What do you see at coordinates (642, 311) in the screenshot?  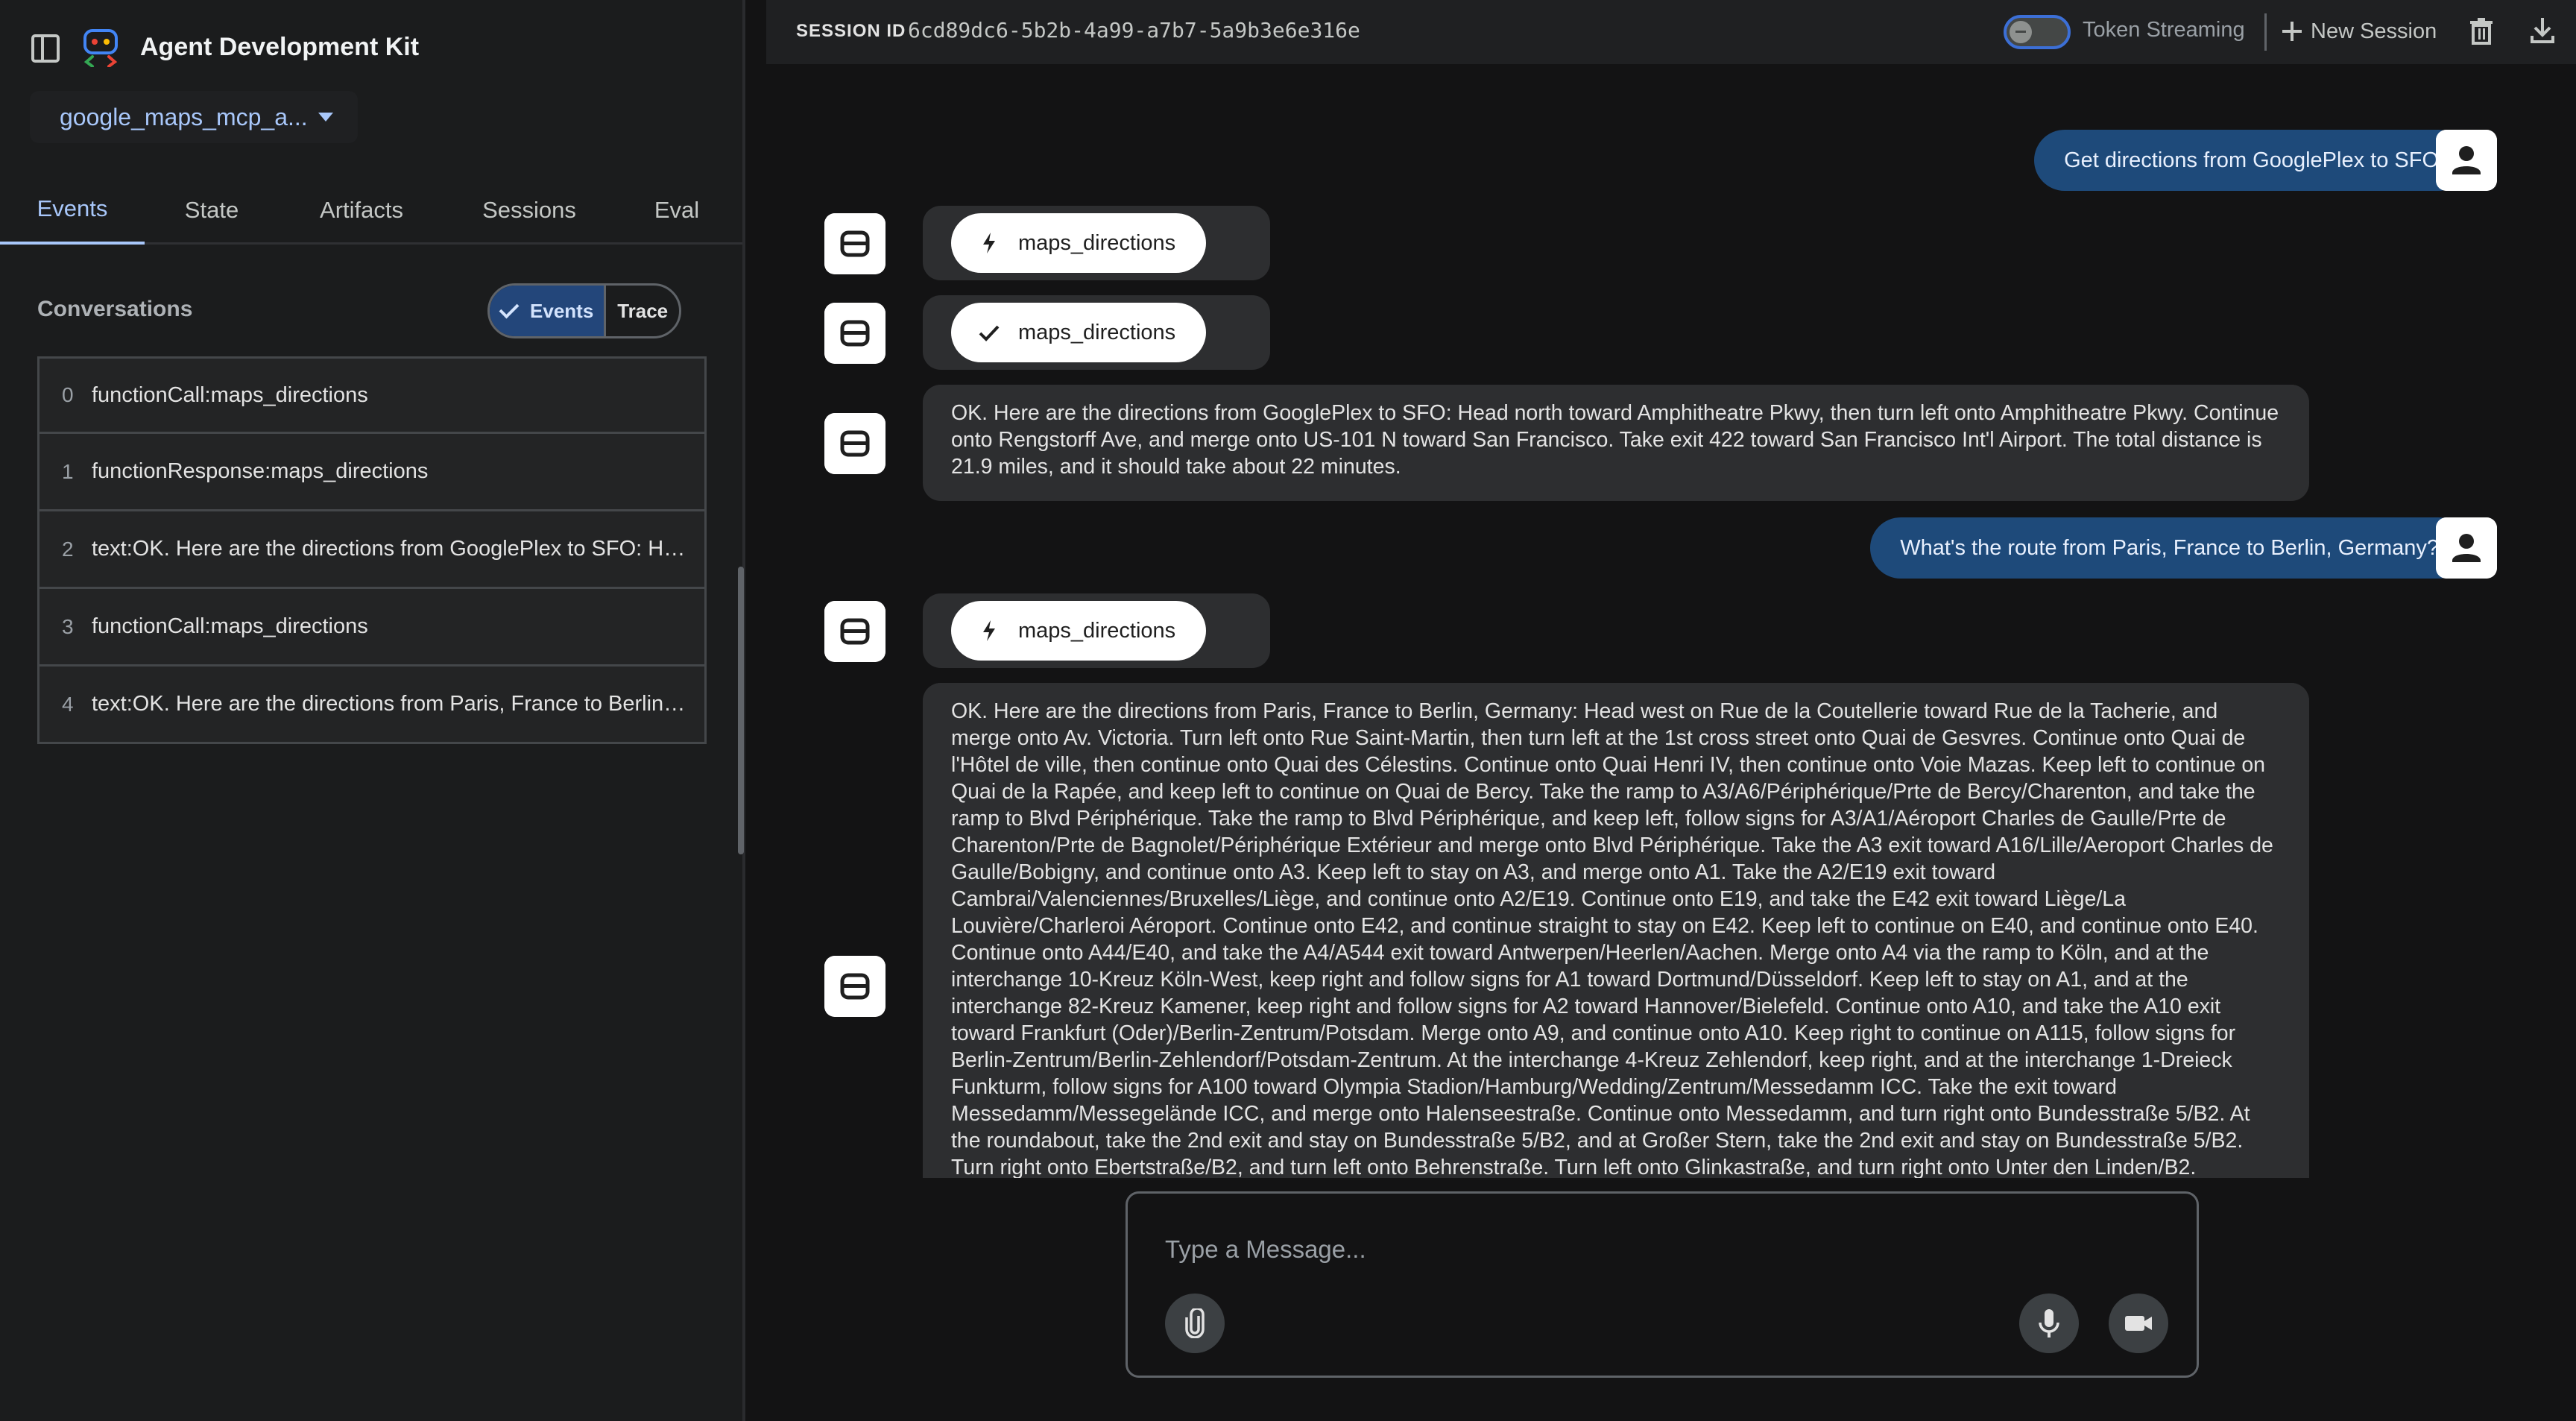 I see `trace-view-button: Trace` at bounding box center [642, 311].